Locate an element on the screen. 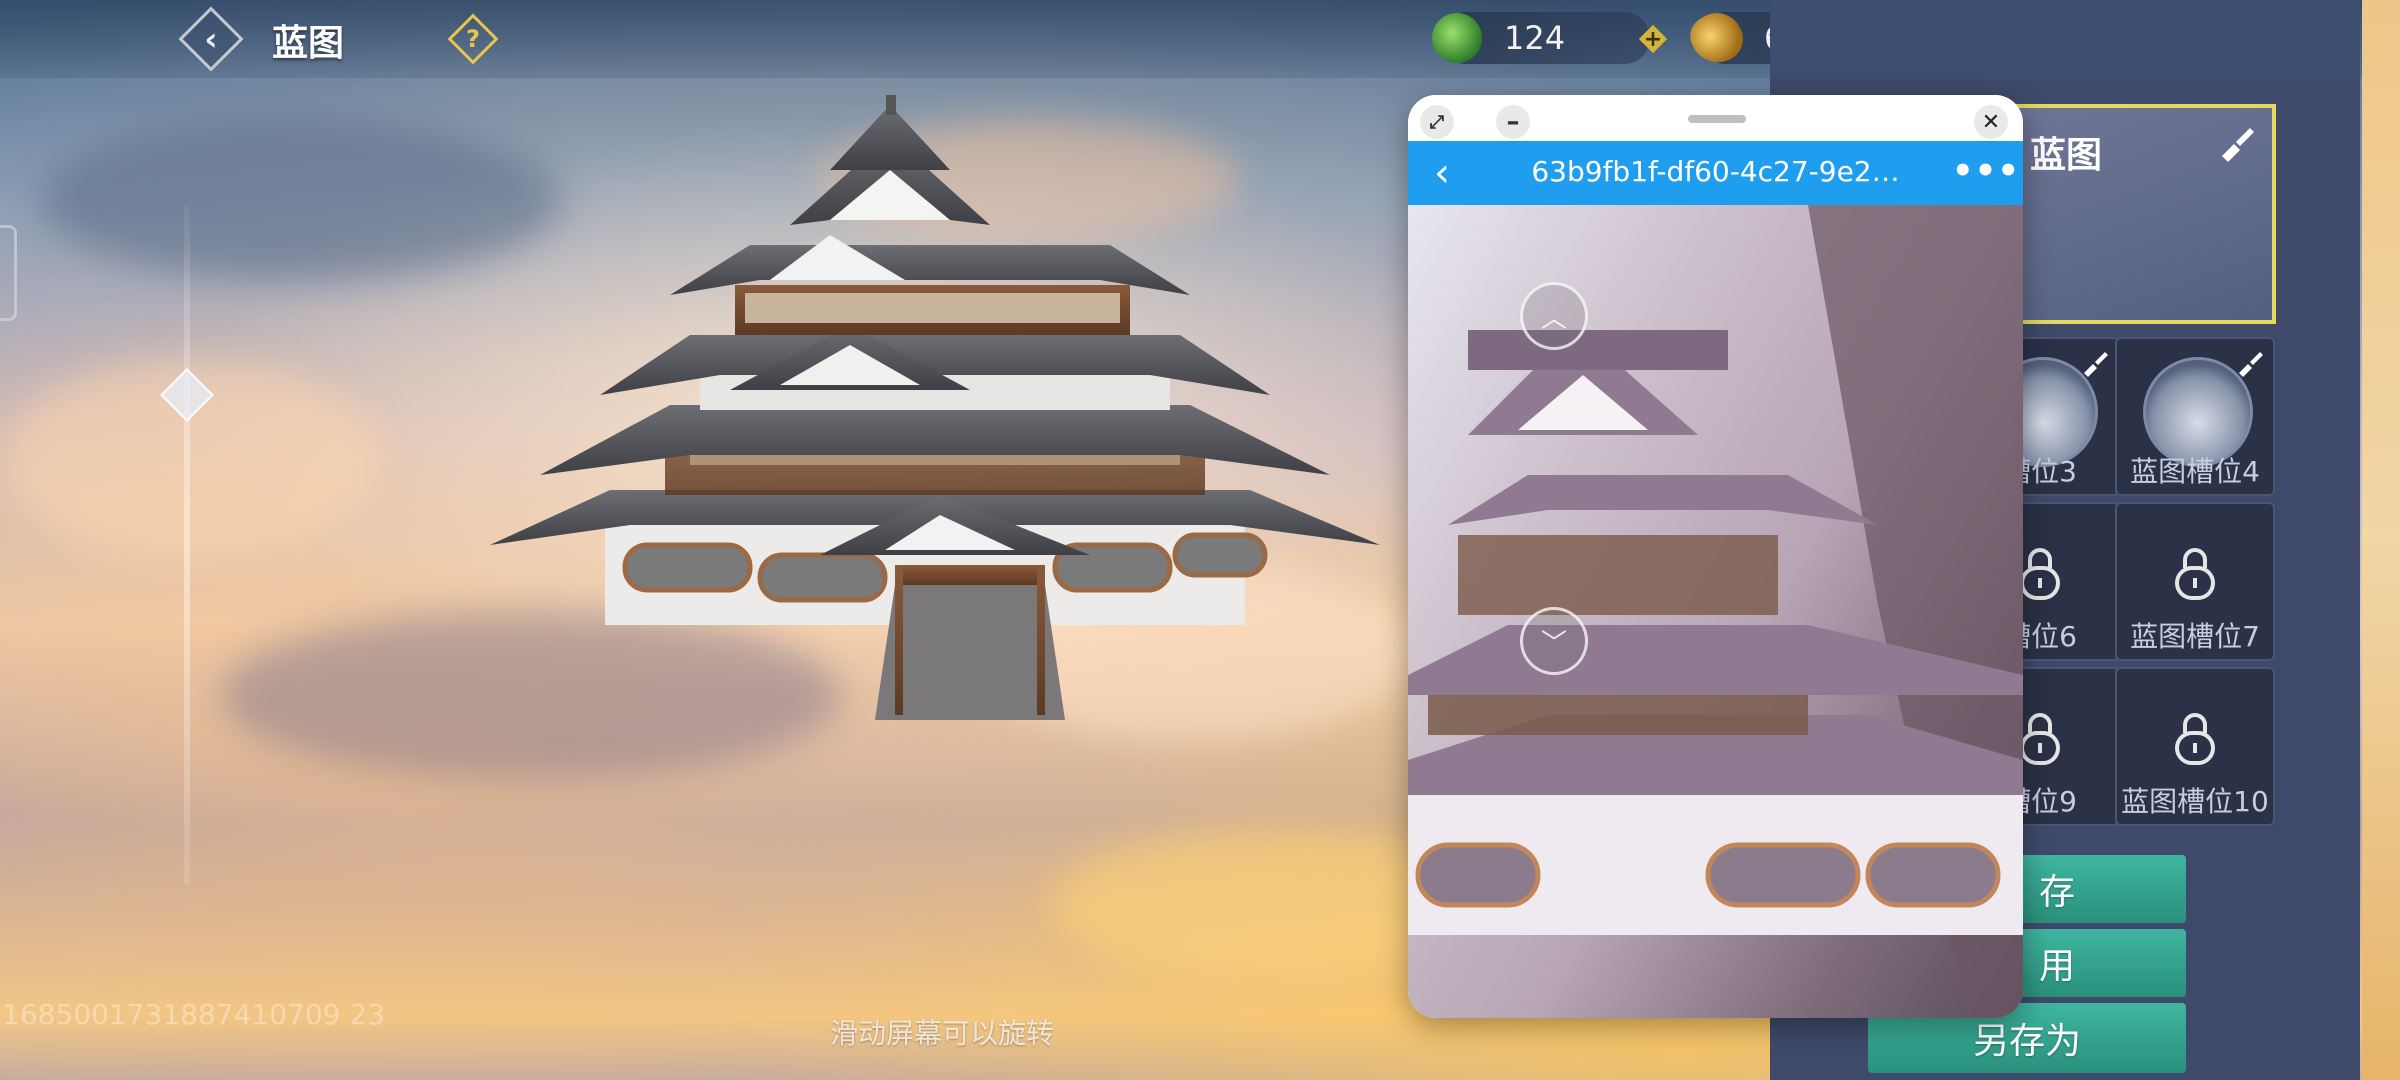  crown is located at coordinates (1598, 350).